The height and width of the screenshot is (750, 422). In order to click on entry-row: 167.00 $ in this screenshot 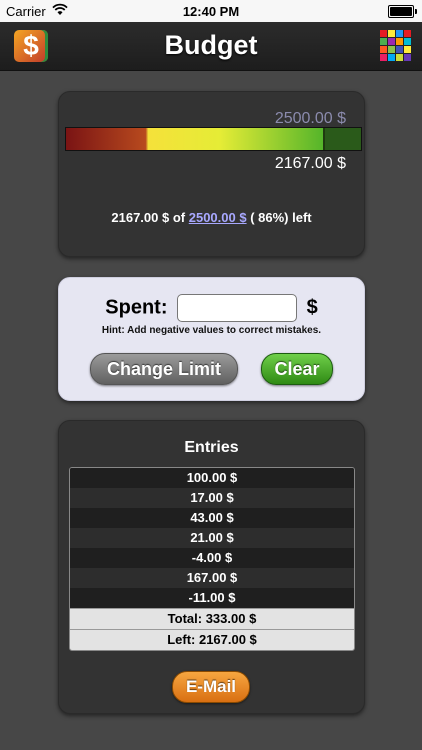, I will do `click(212, 578)`.